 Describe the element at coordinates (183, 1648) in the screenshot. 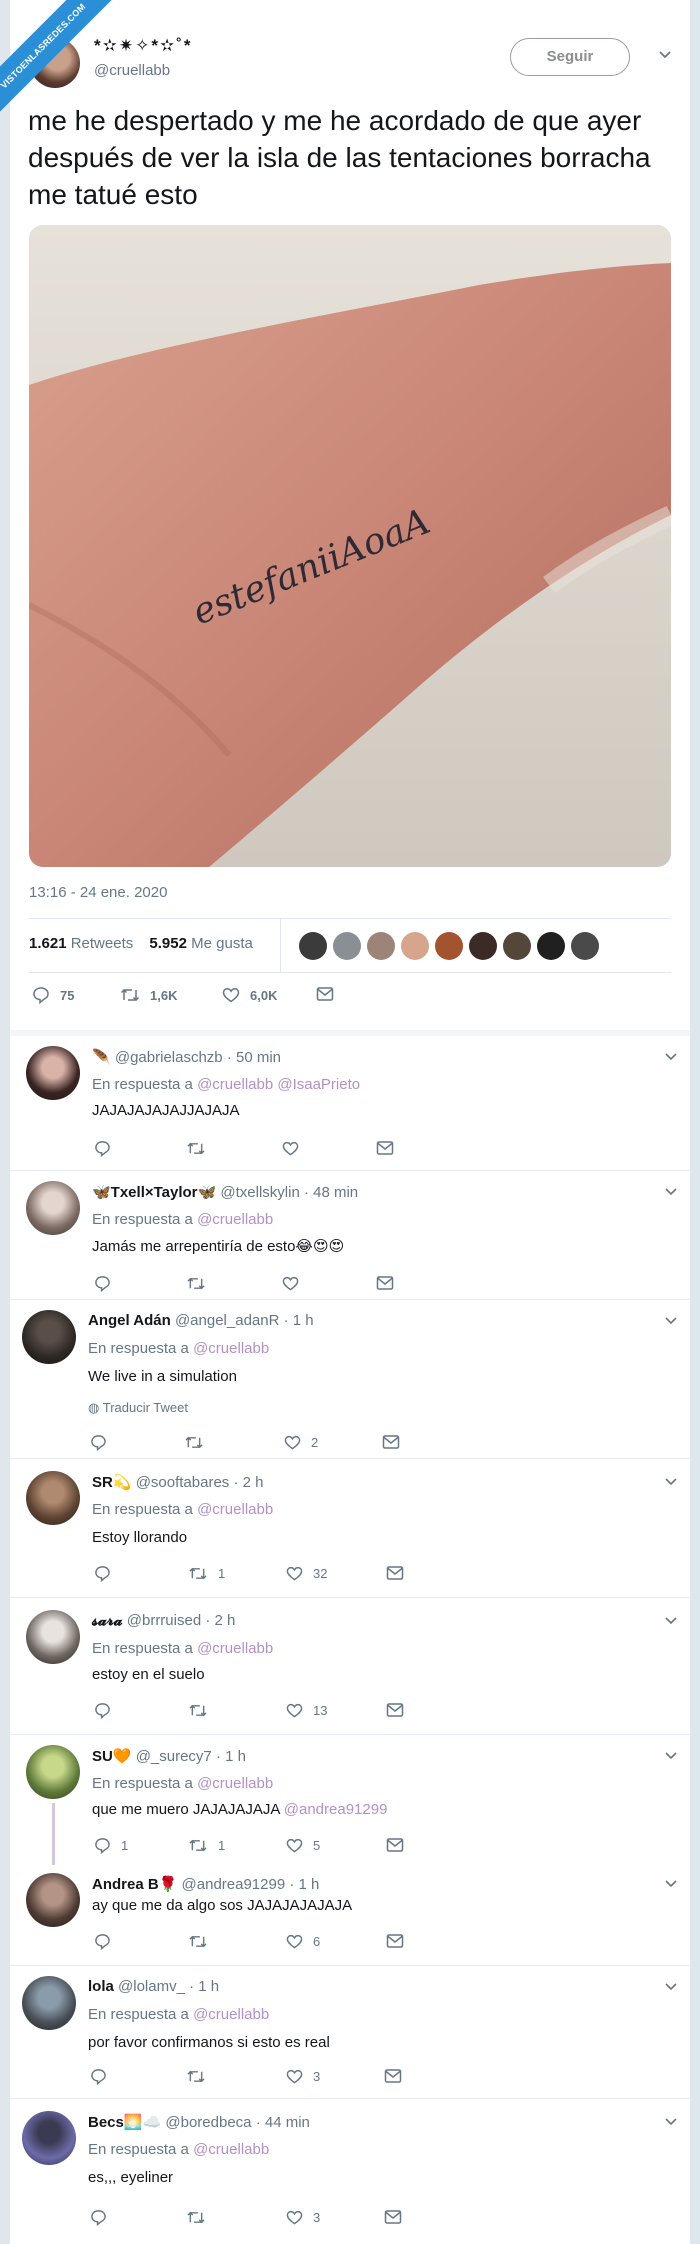

I see `in-reply-to: En respuesta a @cruellabb` at that location.